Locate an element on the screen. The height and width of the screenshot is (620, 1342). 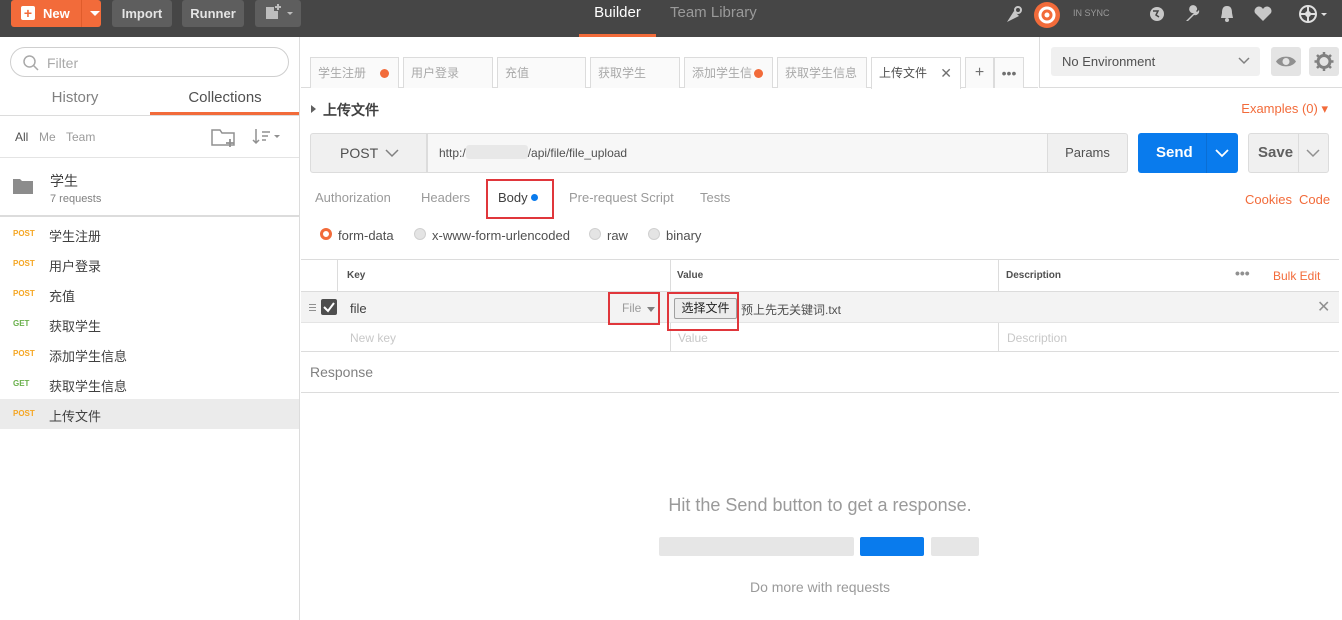
checkmark-icon is located at coordinates (329, 307).